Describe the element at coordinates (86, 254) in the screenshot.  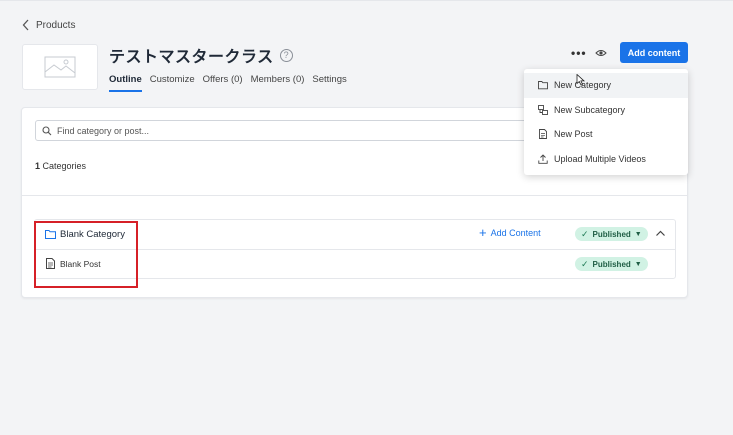
I see `highlight-annotation` at that location.